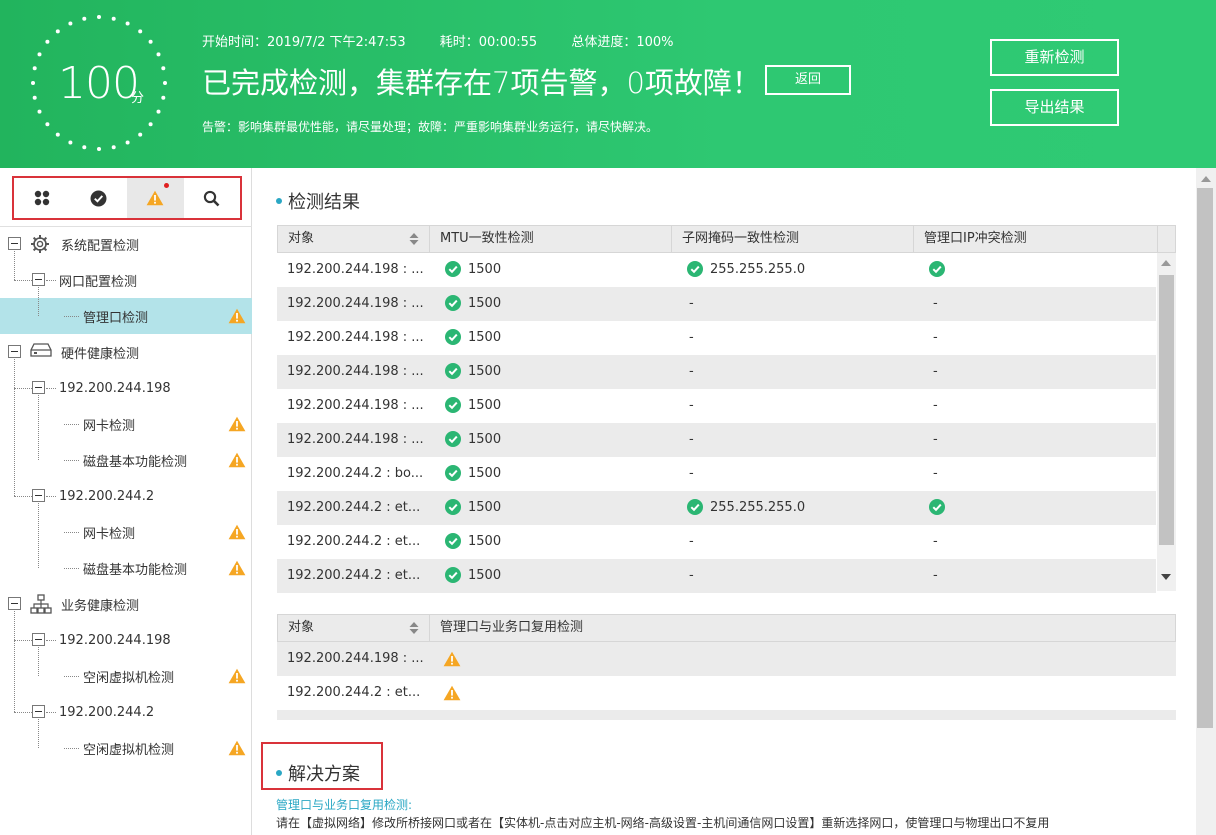  What do you see at coordinates (107, 496) in the screenshot?
I see `tree-node-label: 192.200.244.2` at bounding box center [107, 496].